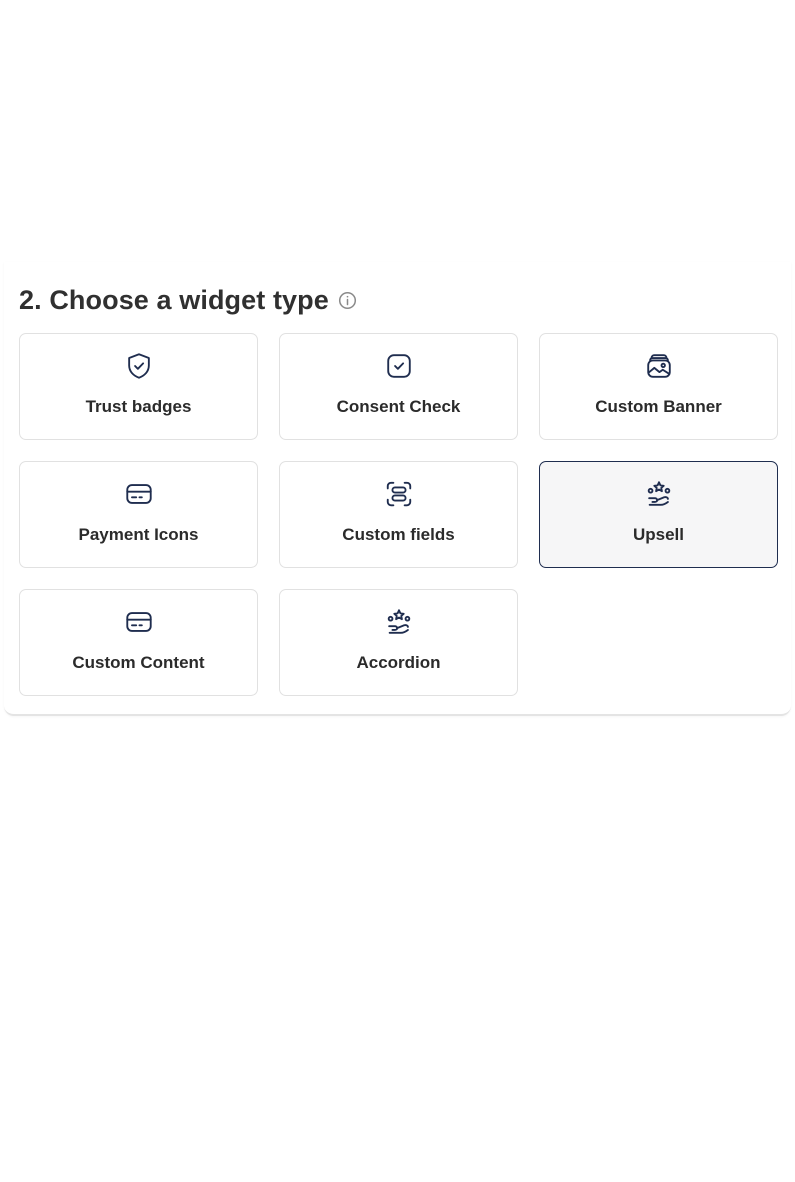 The height and width of the screenshot is (1182, 795). Describe the element at coordinates (398, 662) in the screenshot. I see `widget-card-label: Accordion` at that location.